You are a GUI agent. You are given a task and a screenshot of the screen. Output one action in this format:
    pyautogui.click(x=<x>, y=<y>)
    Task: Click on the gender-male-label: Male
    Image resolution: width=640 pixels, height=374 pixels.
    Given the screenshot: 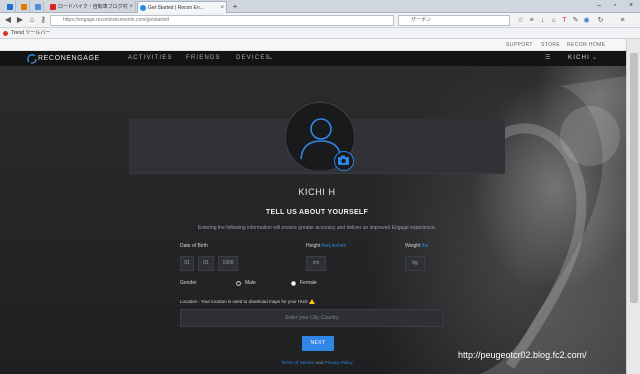 What is the action you would take?
    pyautogui.click(x=250, y=283)
    